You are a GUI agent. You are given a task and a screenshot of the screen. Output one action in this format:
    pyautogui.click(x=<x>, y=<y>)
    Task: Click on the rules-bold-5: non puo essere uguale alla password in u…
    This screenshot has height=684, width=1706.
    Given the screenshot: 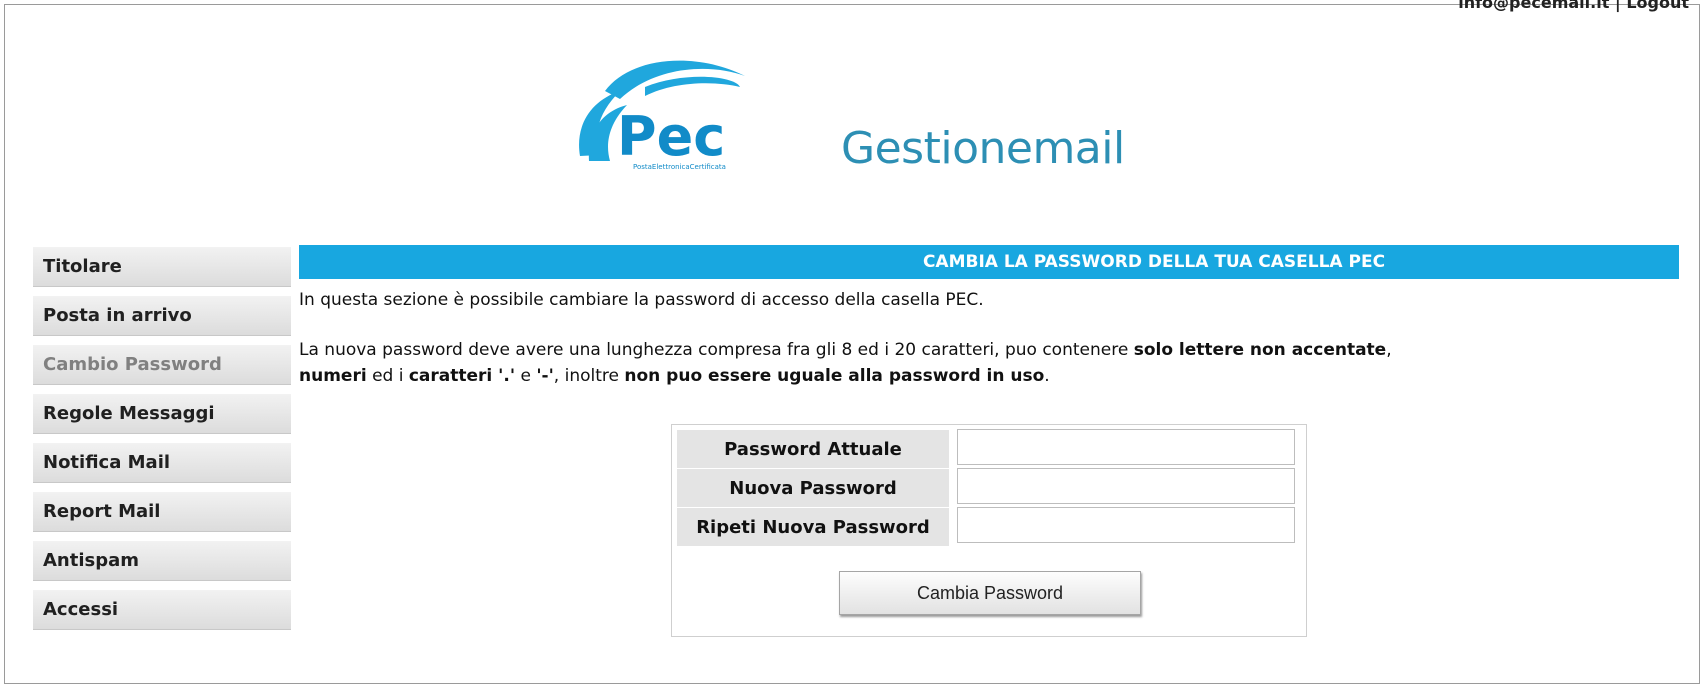 What is the action you would take?
    pyautogui.click(x=834, y=376)
    